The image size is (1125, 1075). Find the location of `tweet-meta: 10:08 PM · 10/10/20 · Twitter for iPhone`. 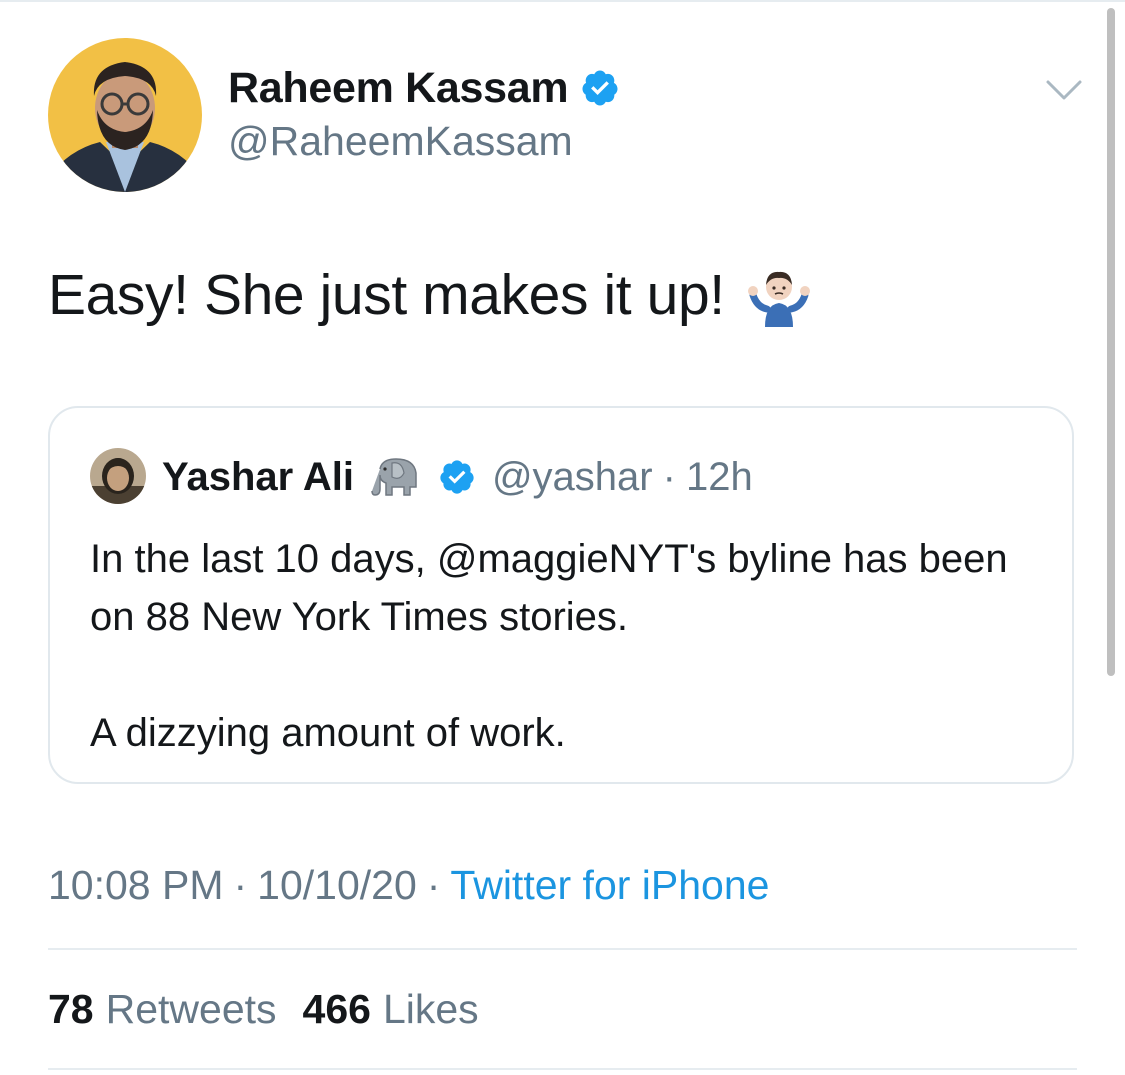

tweet-meta: 10:08 PM · 10/10/20 · Twitter for iPhone is located at coordinates (408, 885).